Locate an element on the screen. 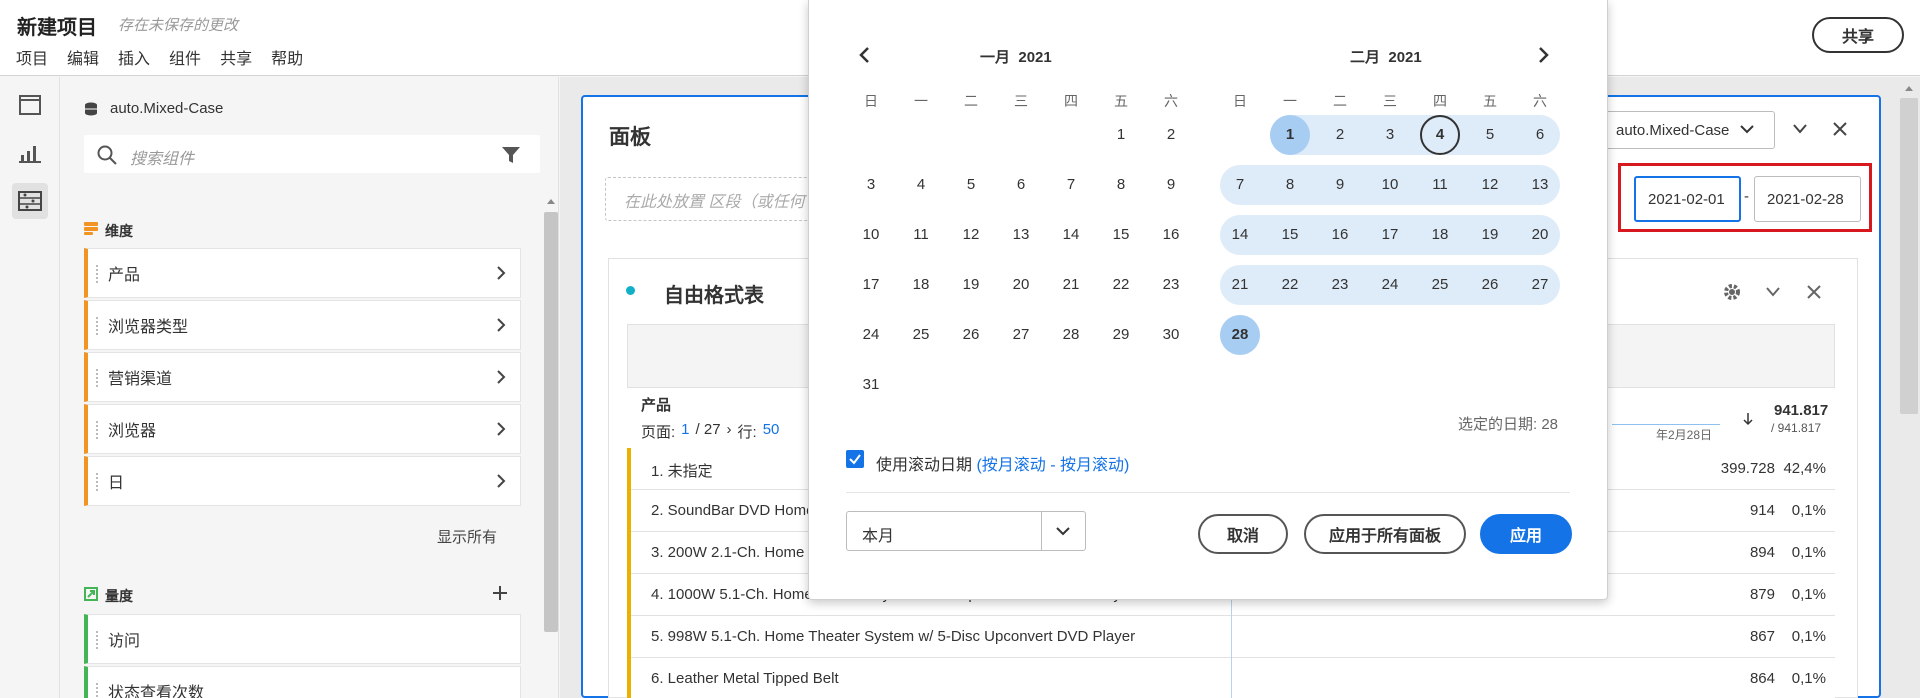 The height and width of the screenshot is (698, 1920). cancel-button: 取消 is located at coordinates (1243, 534).